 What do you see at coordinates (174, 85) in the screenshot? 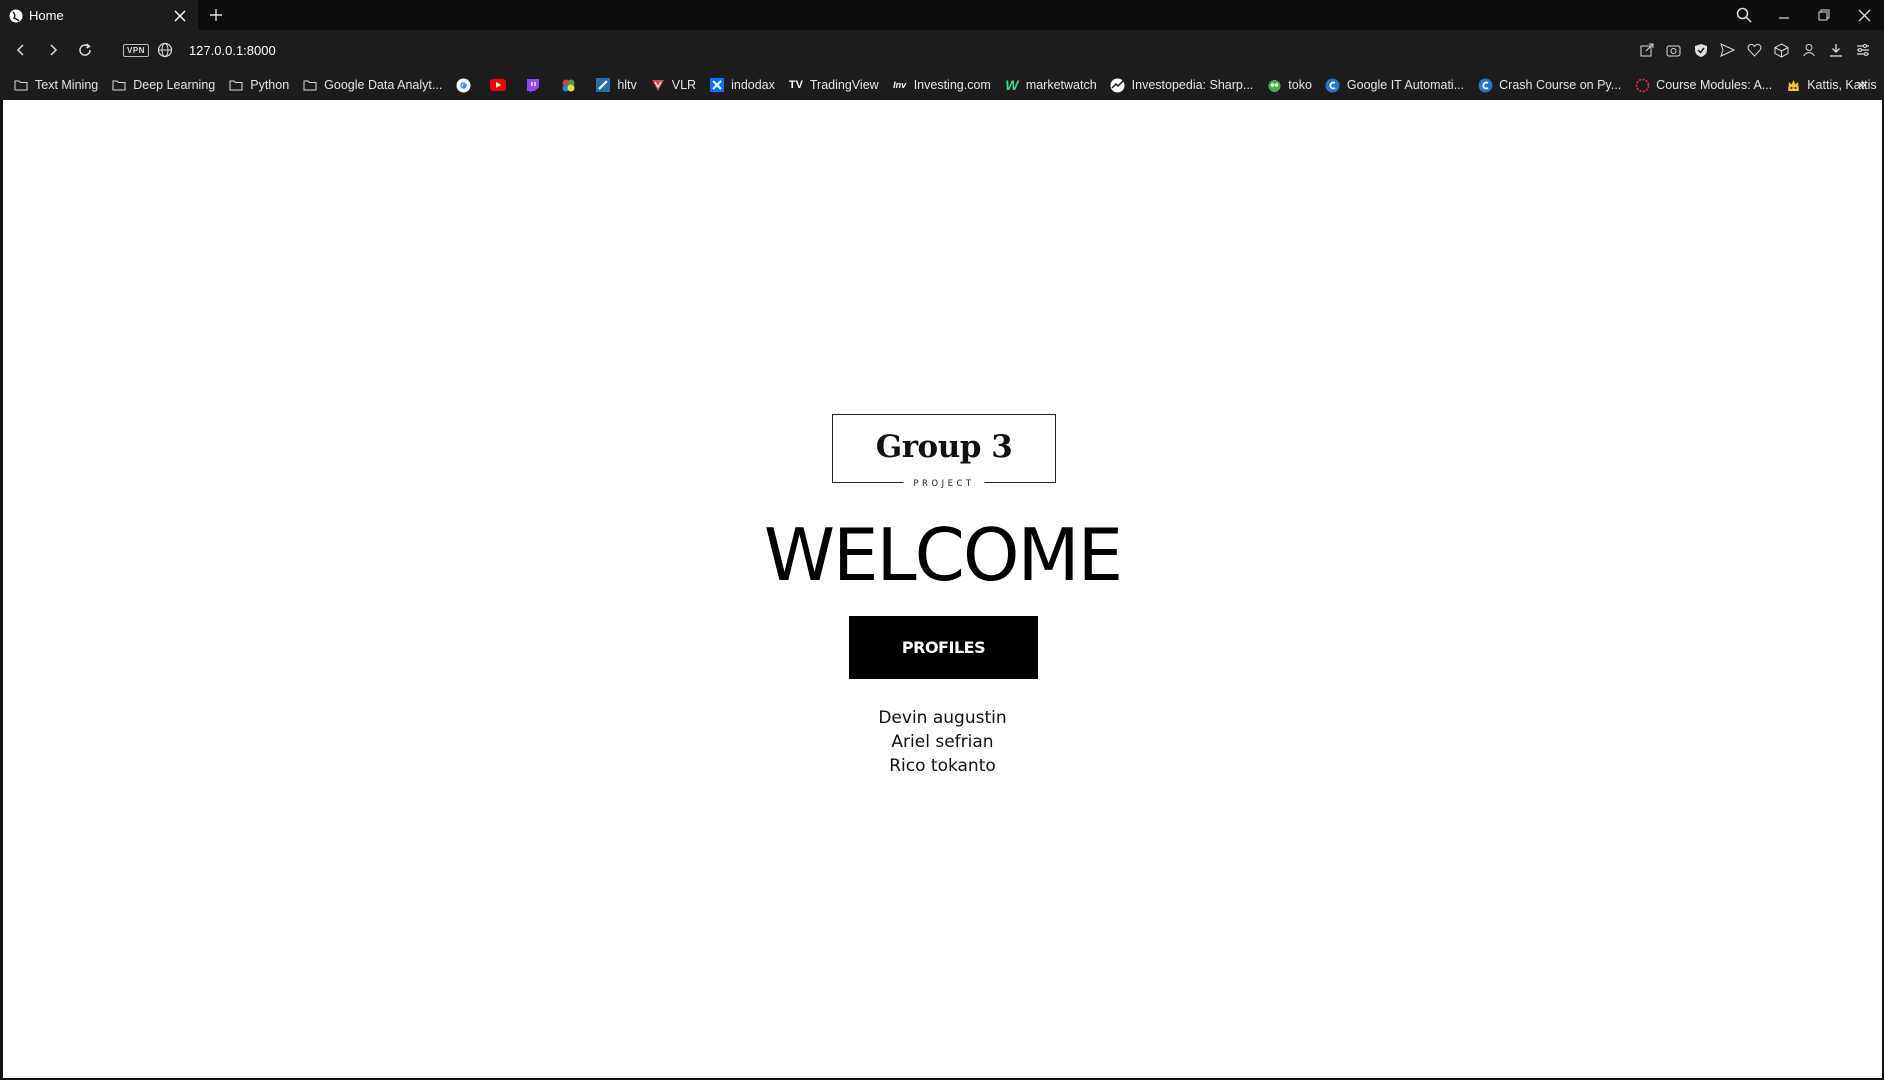
I see `bookmark-label: Deep Learning` at bounding box center [174, 85].